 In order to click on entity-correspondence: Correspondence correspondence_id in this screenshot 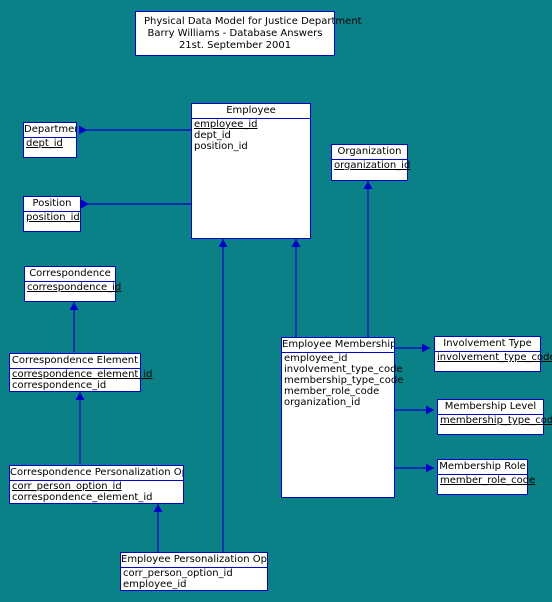, I will do `click(73, 284)`.